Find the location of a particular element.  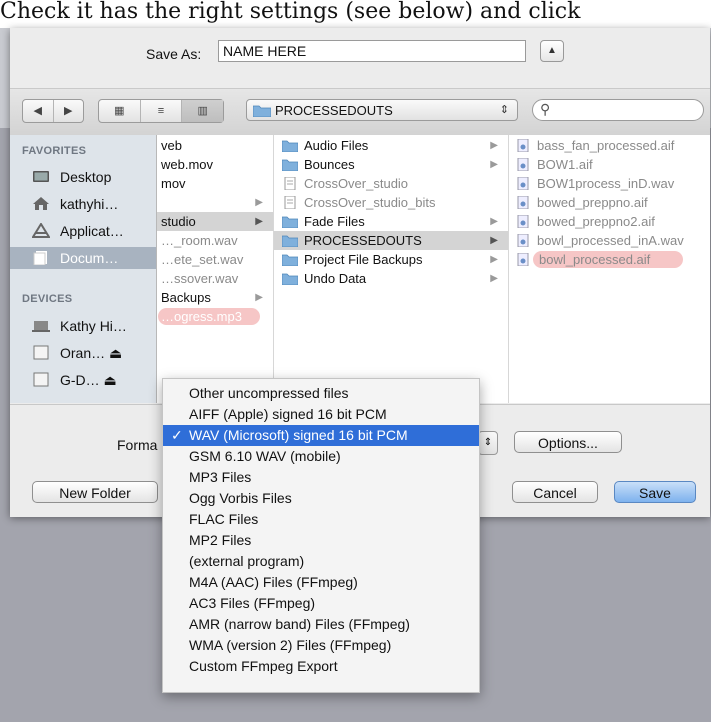

list-item: veb is located at coordinates (215, 145).